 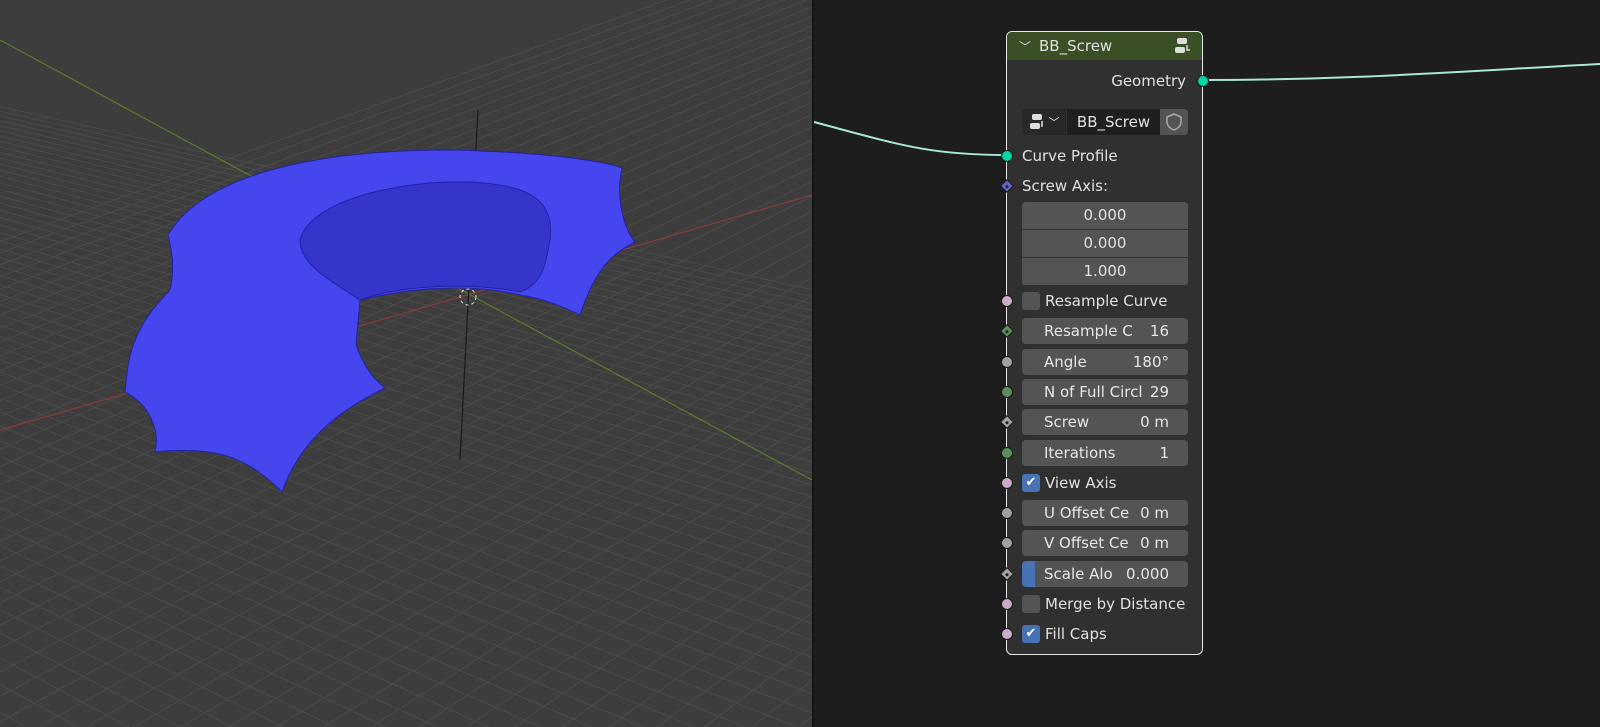 What do you see at coordinates (1164, 452) in the screenshot?
I see `iterations-value: 1` at bounding box center [1164, 452].